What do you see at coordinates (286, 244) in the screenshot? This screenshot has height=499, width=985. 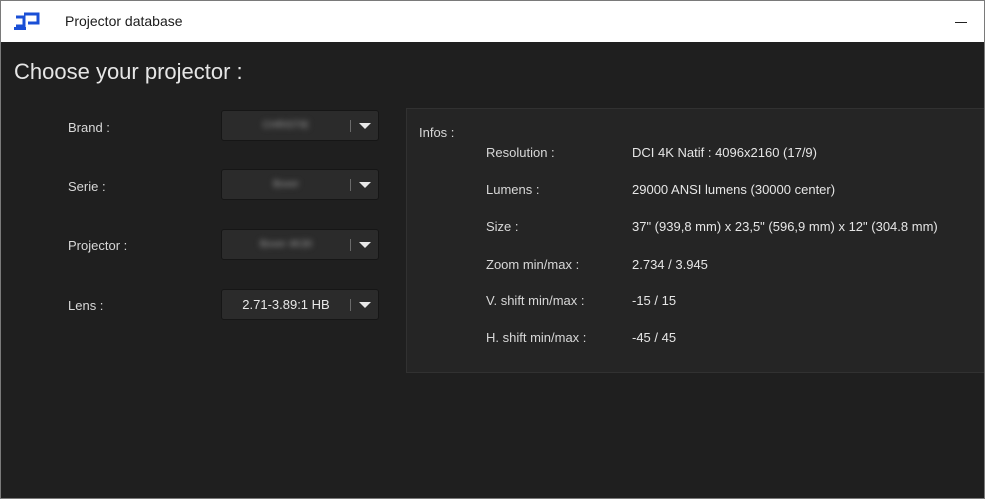 I see `projector-dropdown-value: Boxer 4K30` at bounding box center [286, 244].